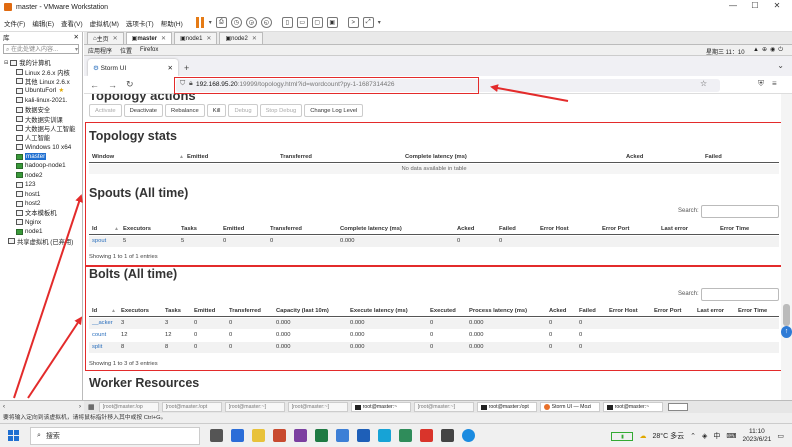  I want to click on tray-chevron-icon: ⌃, so click(693, 436).